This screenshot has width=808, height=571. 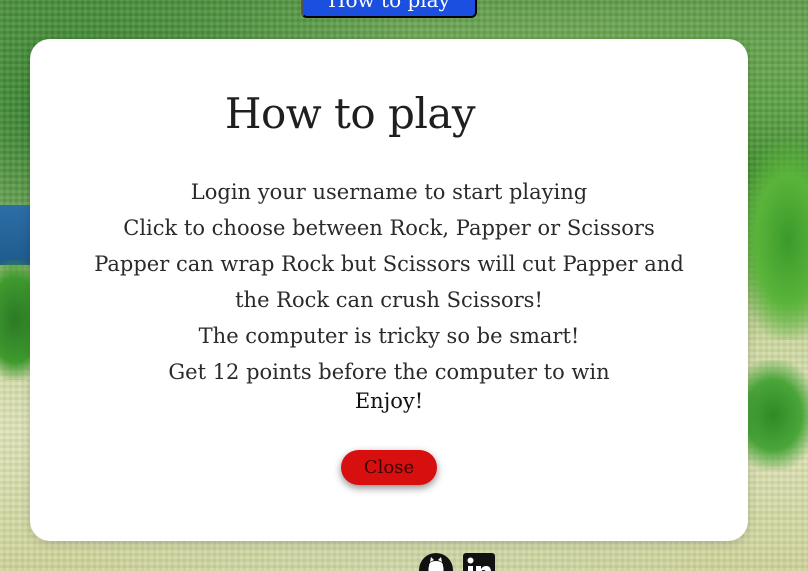 I want to click on instruction-item: Get 12 points before the computer to win, so click(x=389, y=372).